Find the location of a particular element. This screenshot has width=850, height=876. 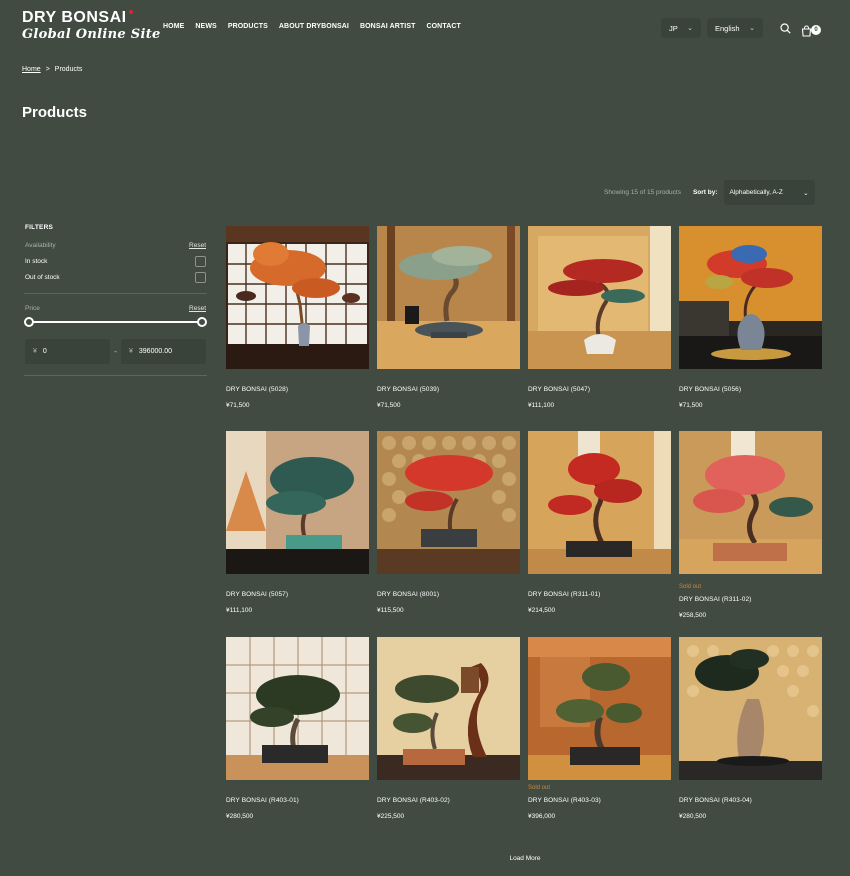

nav-contact: CONTACT is located at coordinates (443, 26).